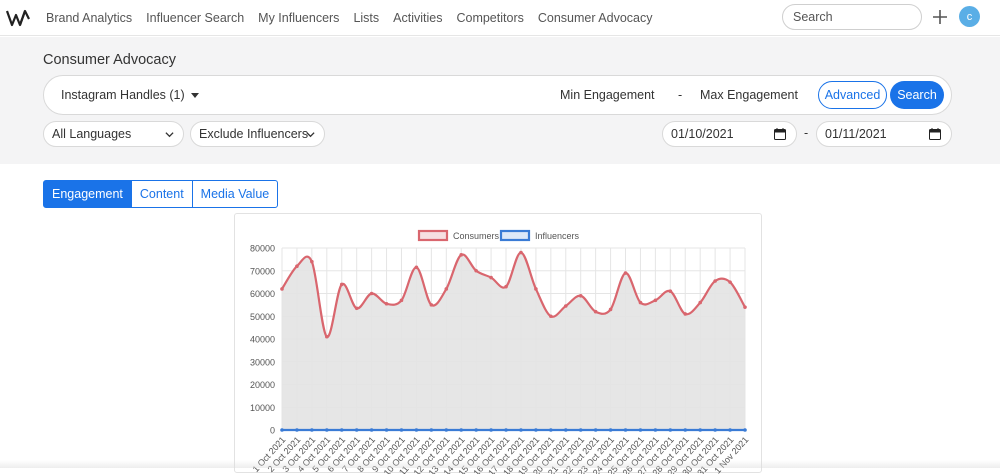 The width and height of the screenshot is (1000, 474). I want to click on y-tick-label: 60000, so click(262, 294).